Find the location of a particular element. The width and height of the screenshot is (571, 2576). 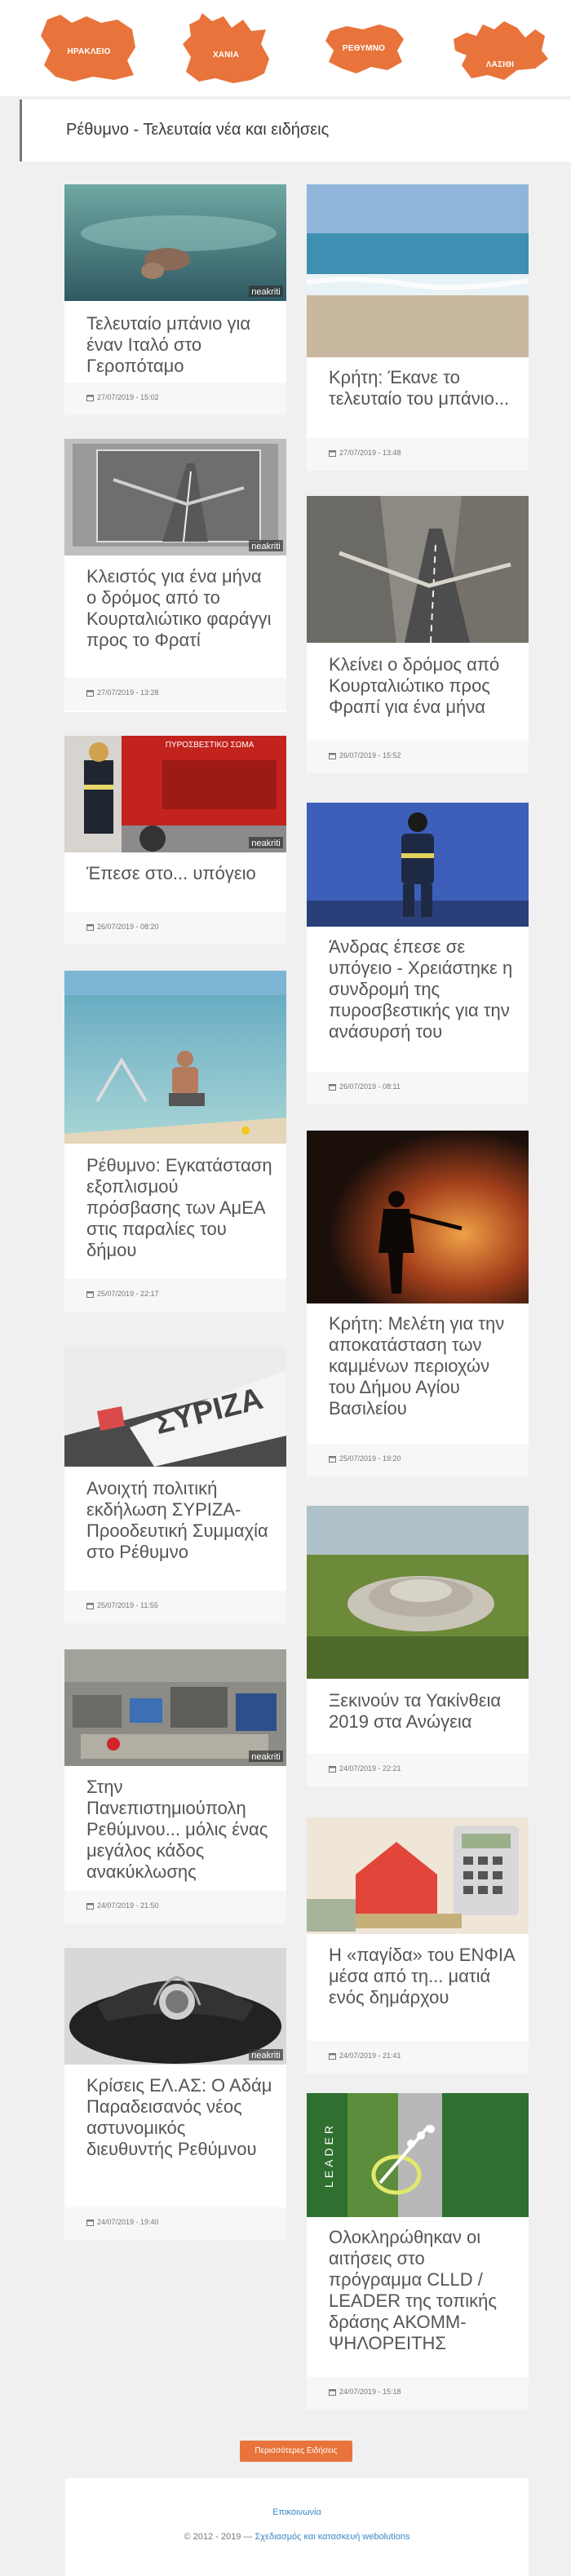

article-meta: 25/07/2019 - 22:17 is located at coordinates (175, 1295).